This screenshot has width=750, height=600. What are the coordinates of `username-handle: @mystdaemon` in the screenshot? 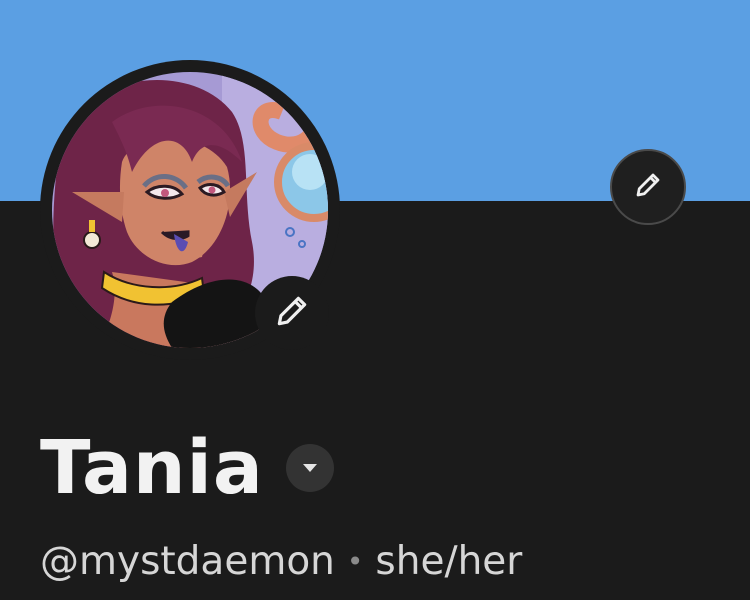 It's located at (187, 561).